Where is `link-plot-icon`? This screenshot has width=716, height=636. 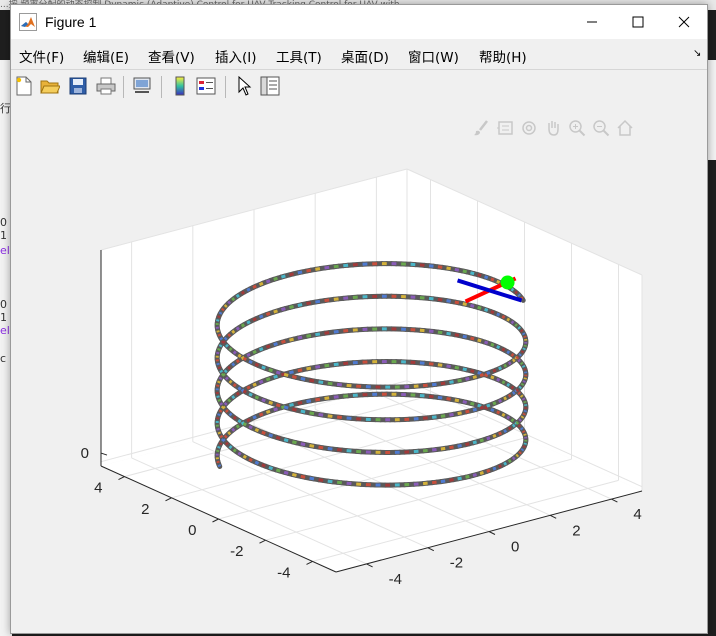
link-plot-icon is located at coordinates (142, 86).